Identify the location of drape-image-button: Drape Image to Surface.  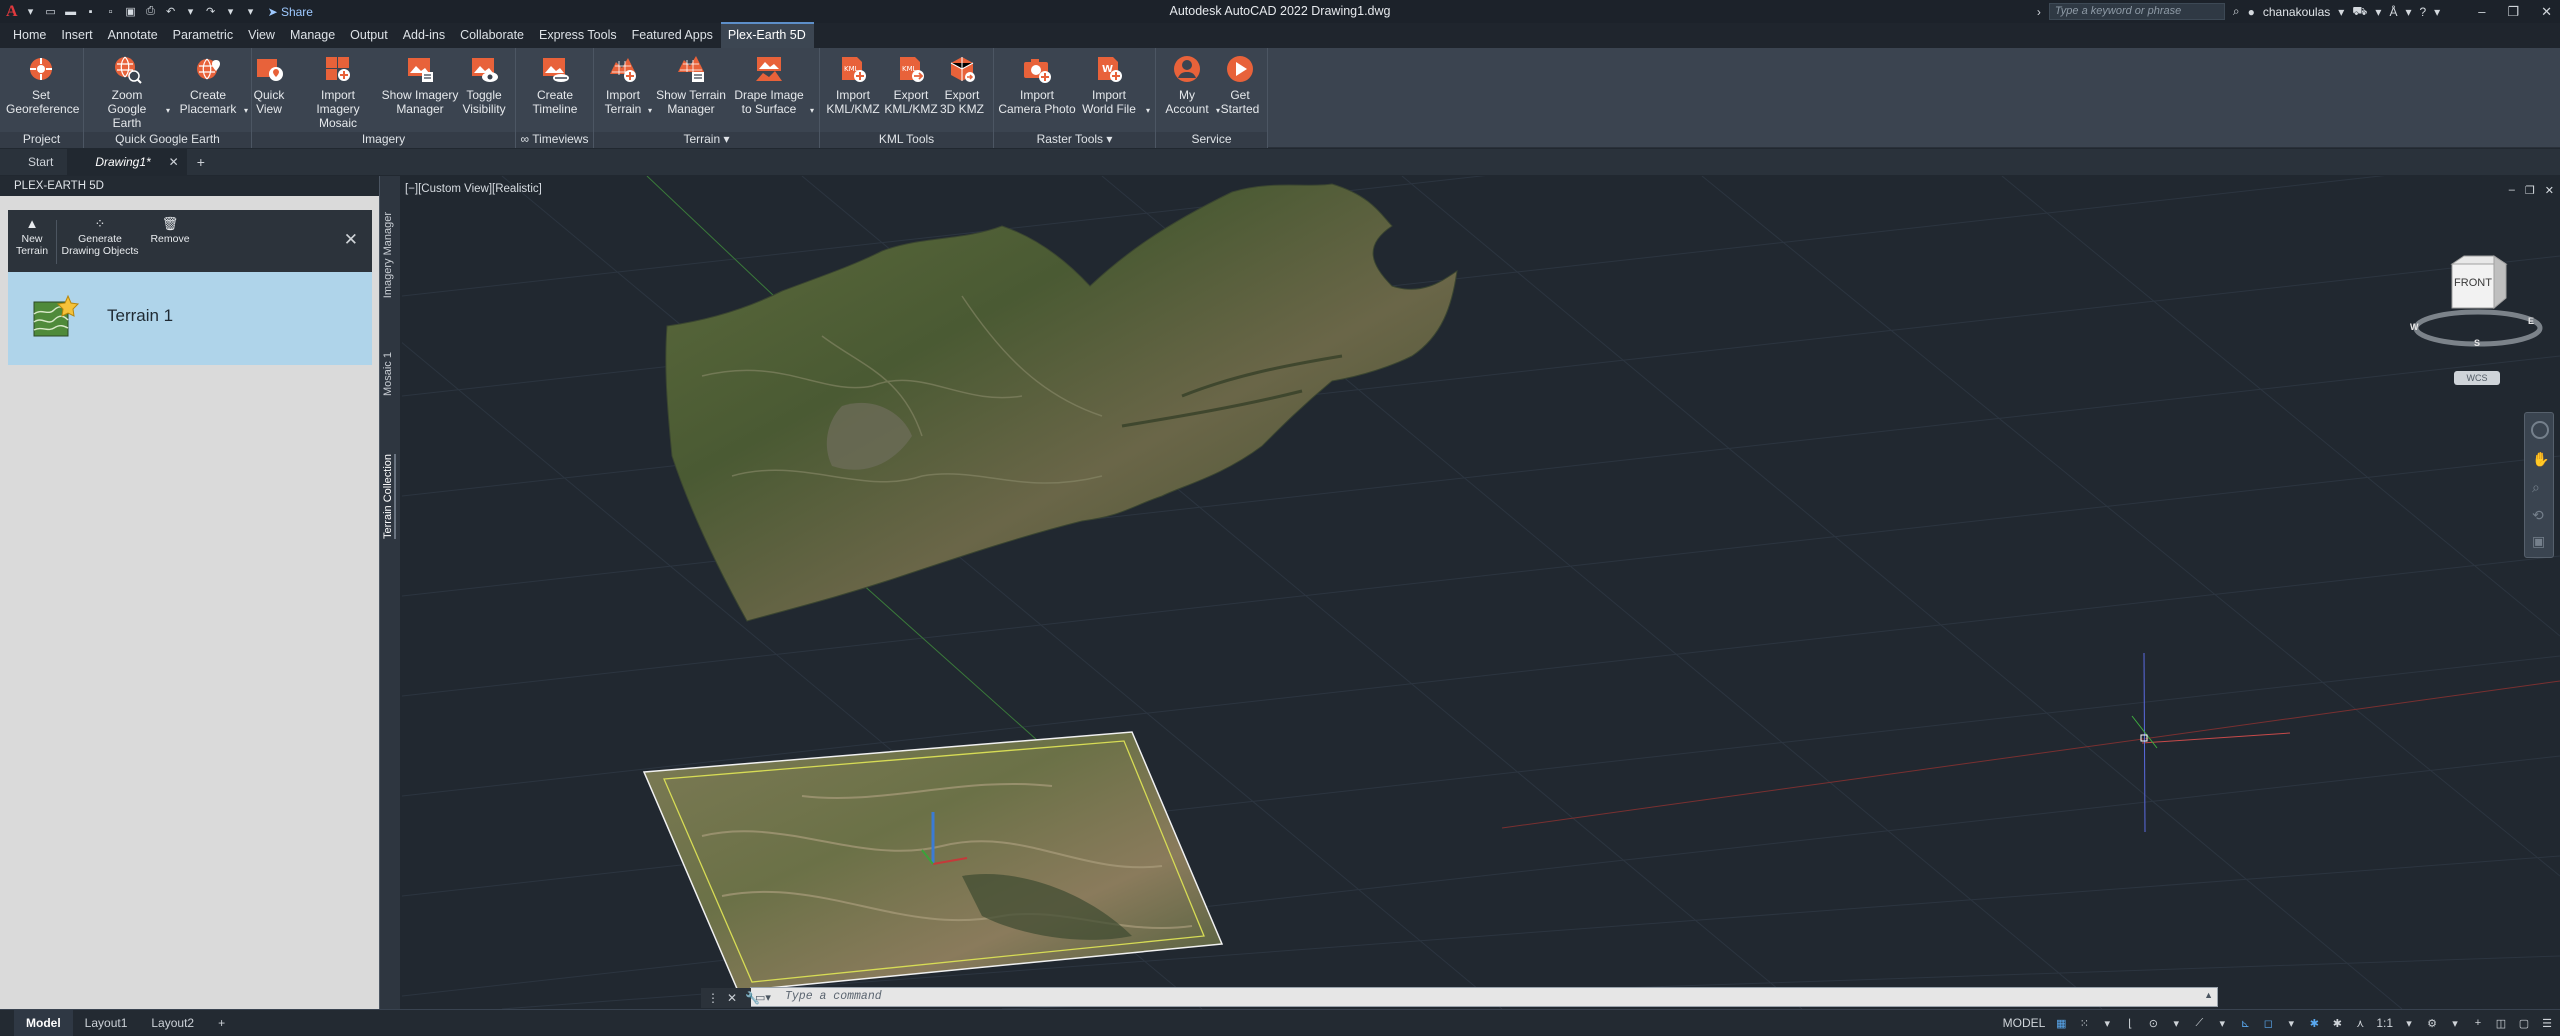
(769, 85).